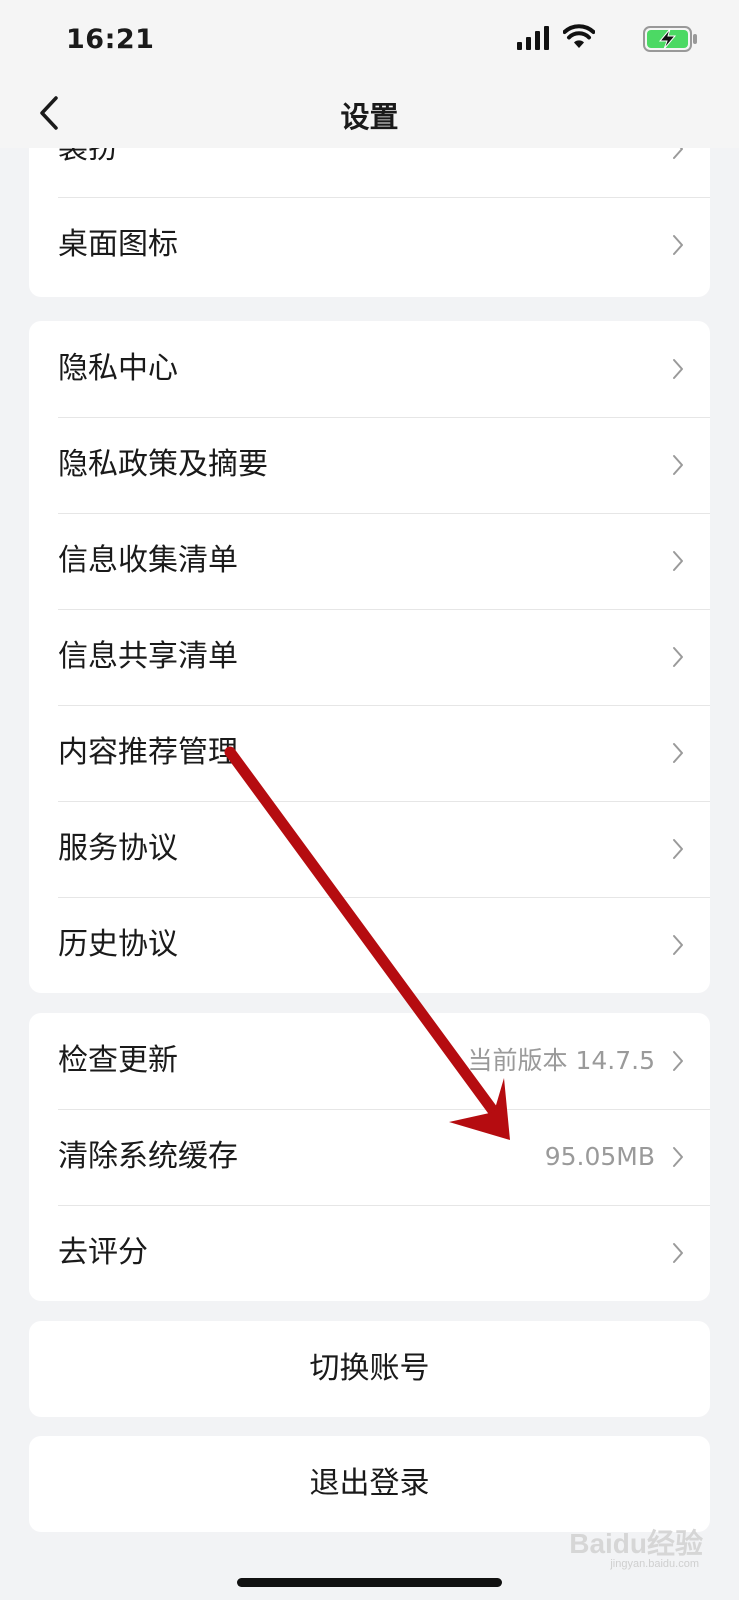 The height and width of the screenshot is (1600, 739). Describe the element at coordinates (369, 753) in the screenshot. I see `settings-item-content-recommendation: 内容推荐管理` at that location.